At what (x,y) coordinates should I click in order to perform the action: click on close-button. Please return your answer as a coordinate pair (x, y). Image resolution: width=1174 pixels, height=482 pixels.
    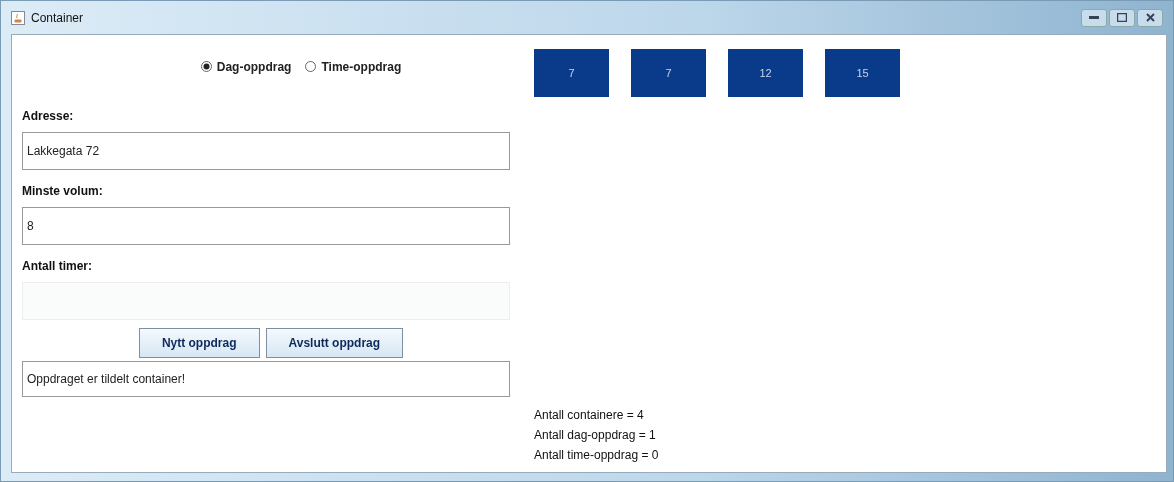
    Looking at the image, I should click on (1150, 17).